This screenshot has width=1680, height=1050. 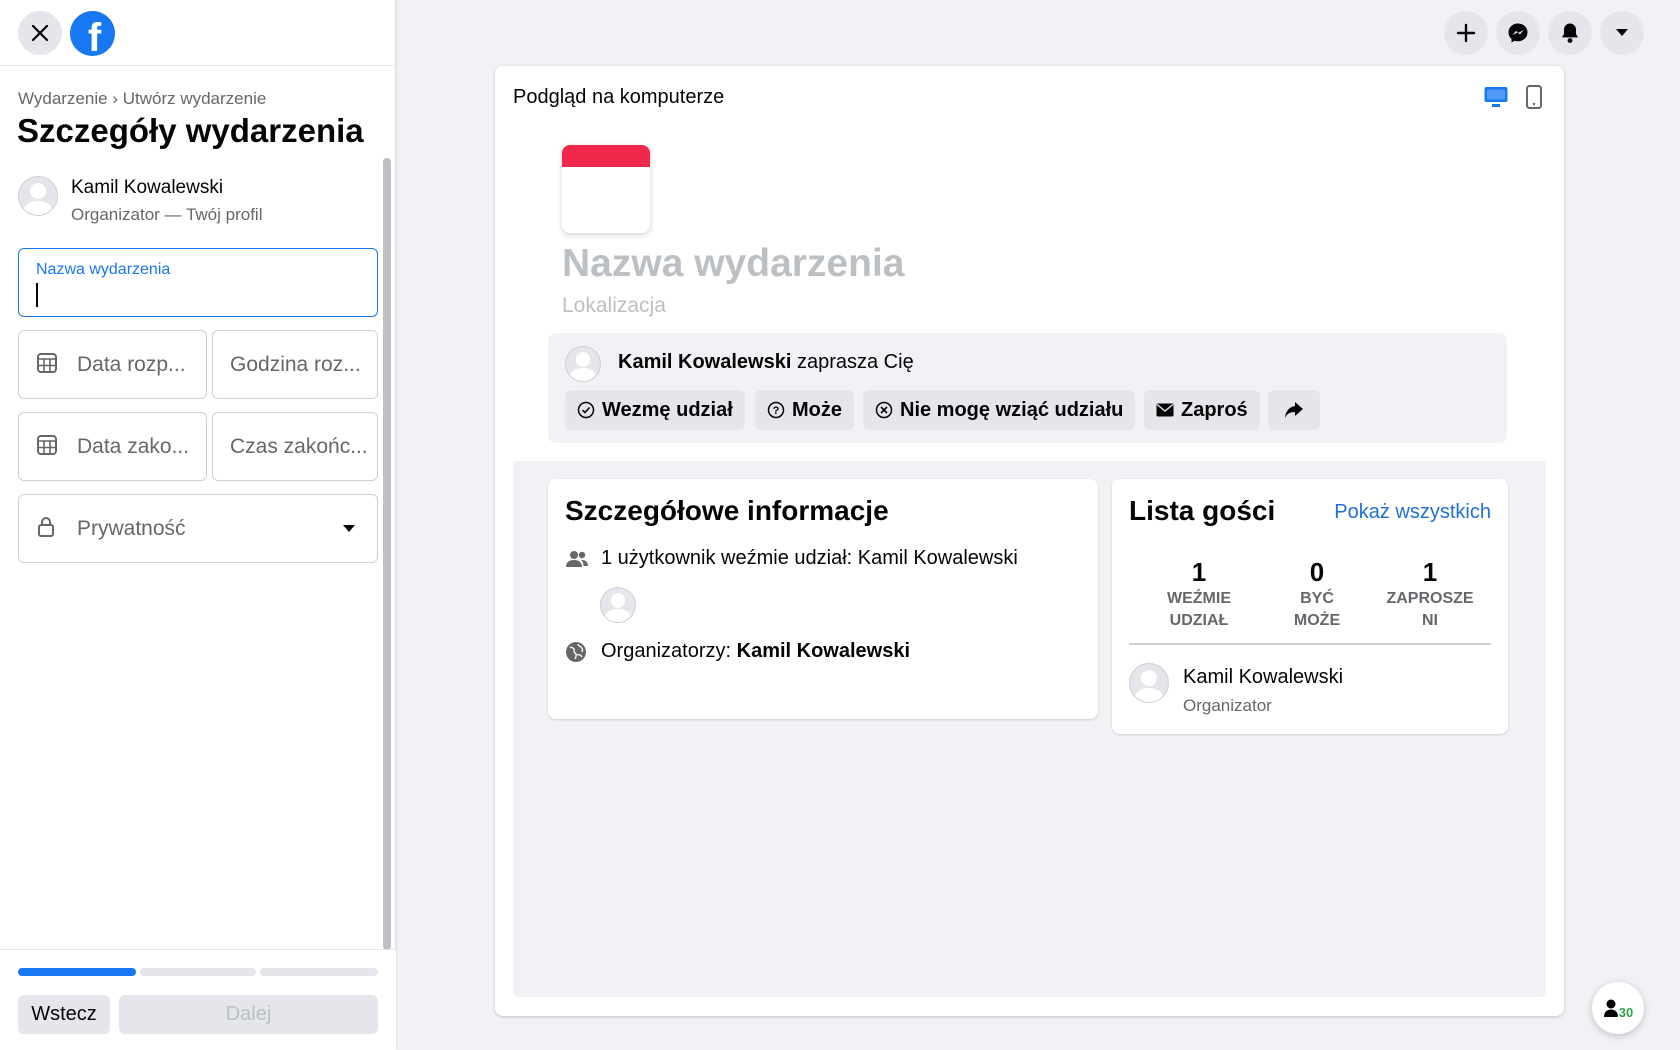 I want to click on stat-going: 1 WEŹMIE UDZIAŁ, so click(x=1199, y=594).